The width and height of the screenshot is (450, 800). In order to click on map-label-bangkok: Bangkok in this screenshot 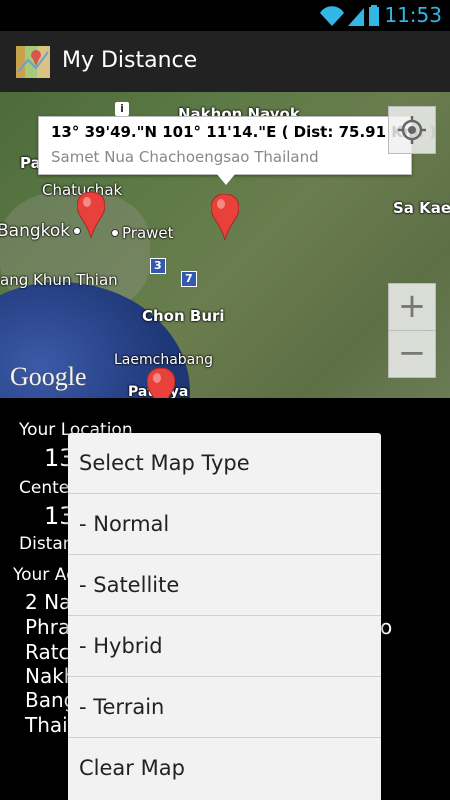, I will do `click(42, 231)`.